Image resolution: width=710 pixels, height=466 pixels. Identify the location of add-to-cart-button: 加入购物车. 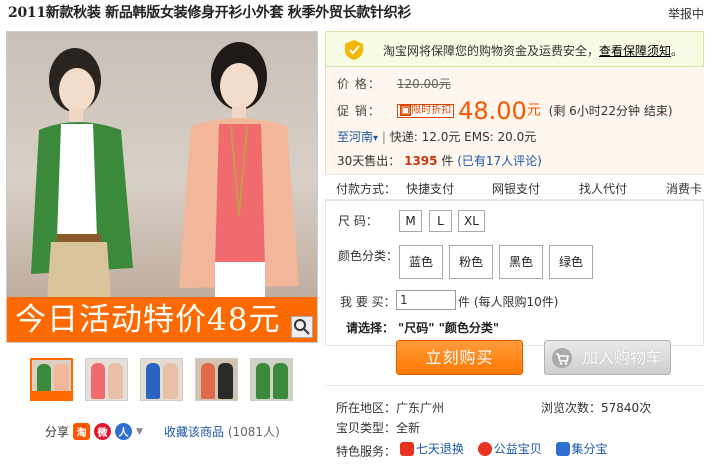
(607, 357).